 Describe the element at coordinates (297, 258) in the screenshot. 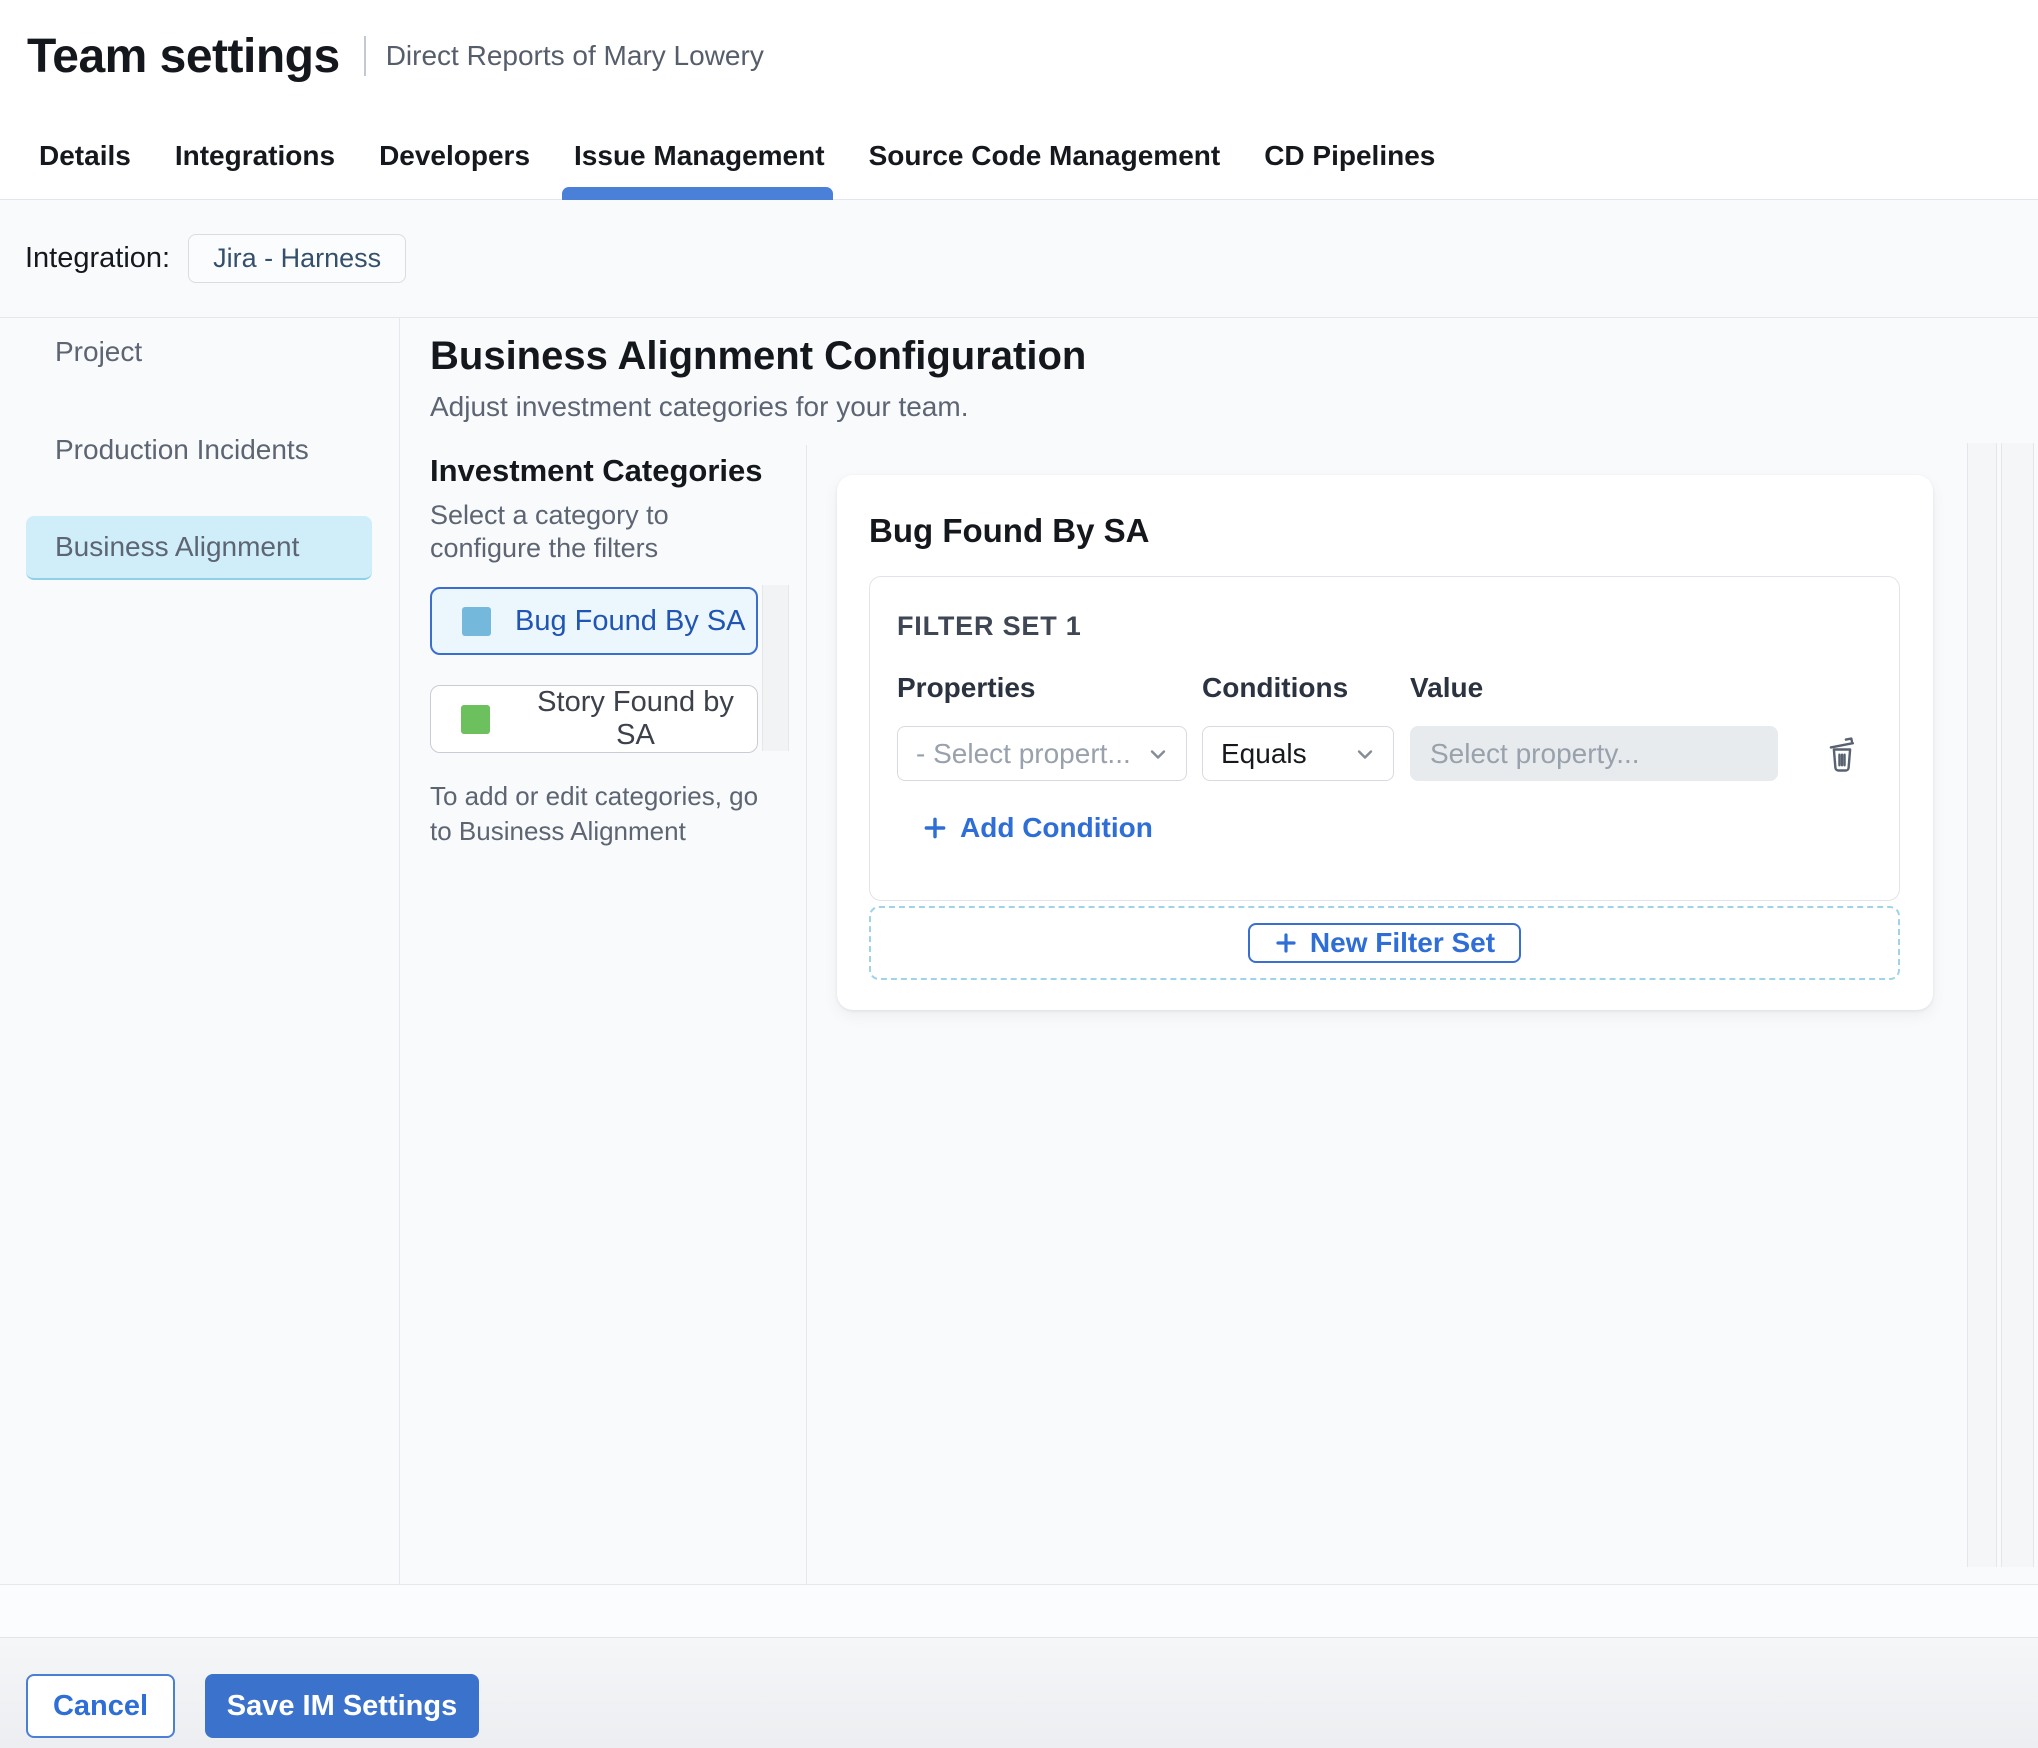

I see `integration-badge: Jira - Harness` at that location.